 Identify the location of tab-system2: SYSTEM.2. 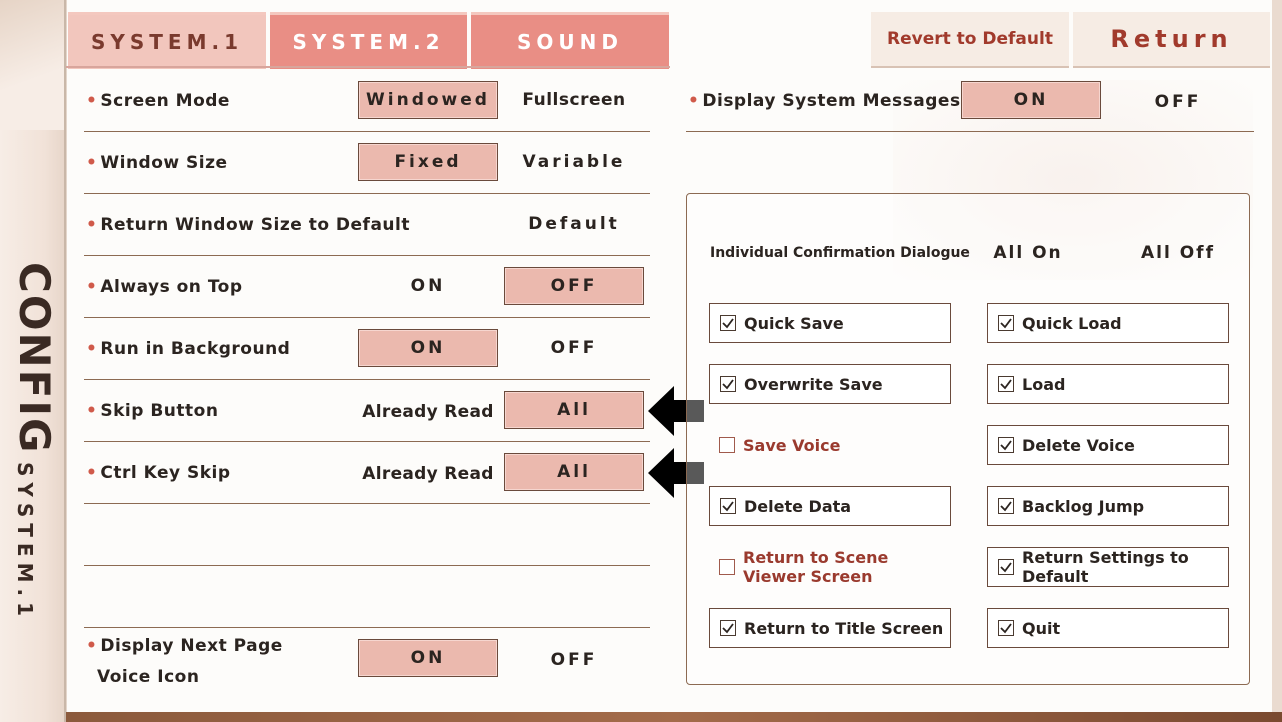
(368, 40).